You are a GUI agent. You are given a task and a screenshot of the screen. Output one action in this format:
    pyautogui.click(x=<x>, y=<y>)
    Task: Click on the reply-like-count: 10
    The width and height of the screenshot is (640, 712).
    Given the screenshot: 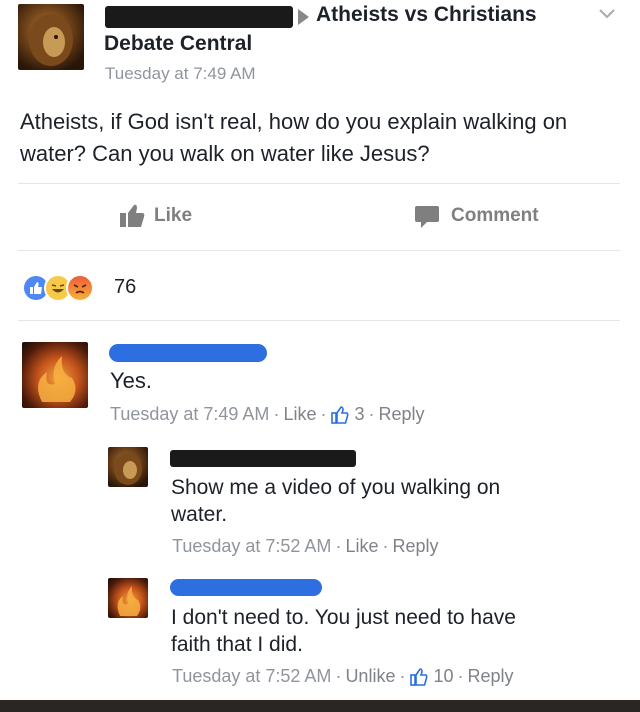 What is the action you would take?
    pyautogui.click(x=443, y=676)
    